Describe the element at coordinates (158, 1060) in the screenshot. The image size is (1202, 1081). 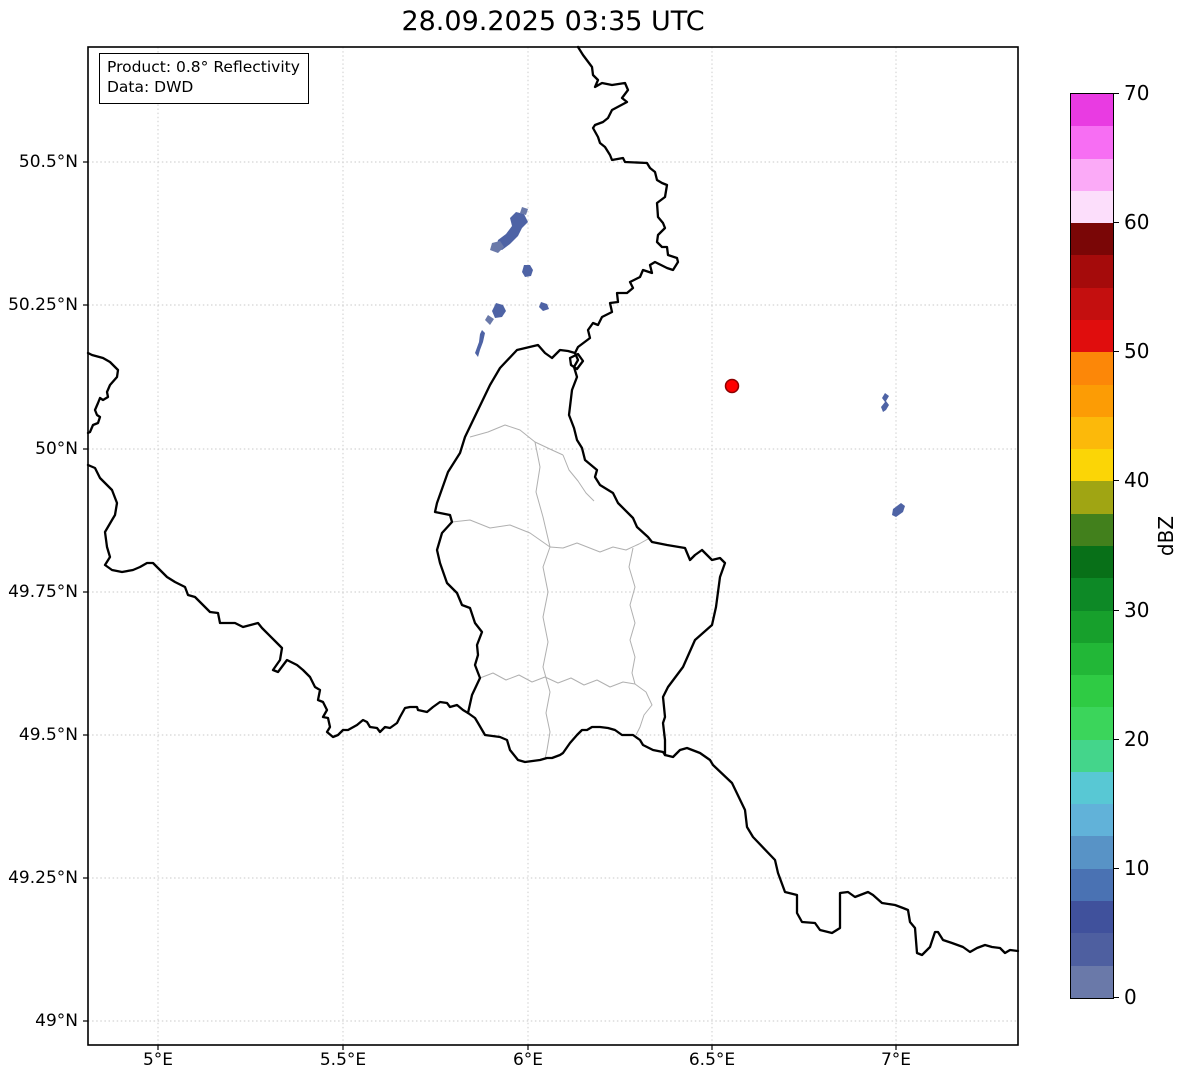
I see `x-tick-label: 5°E` at that location.